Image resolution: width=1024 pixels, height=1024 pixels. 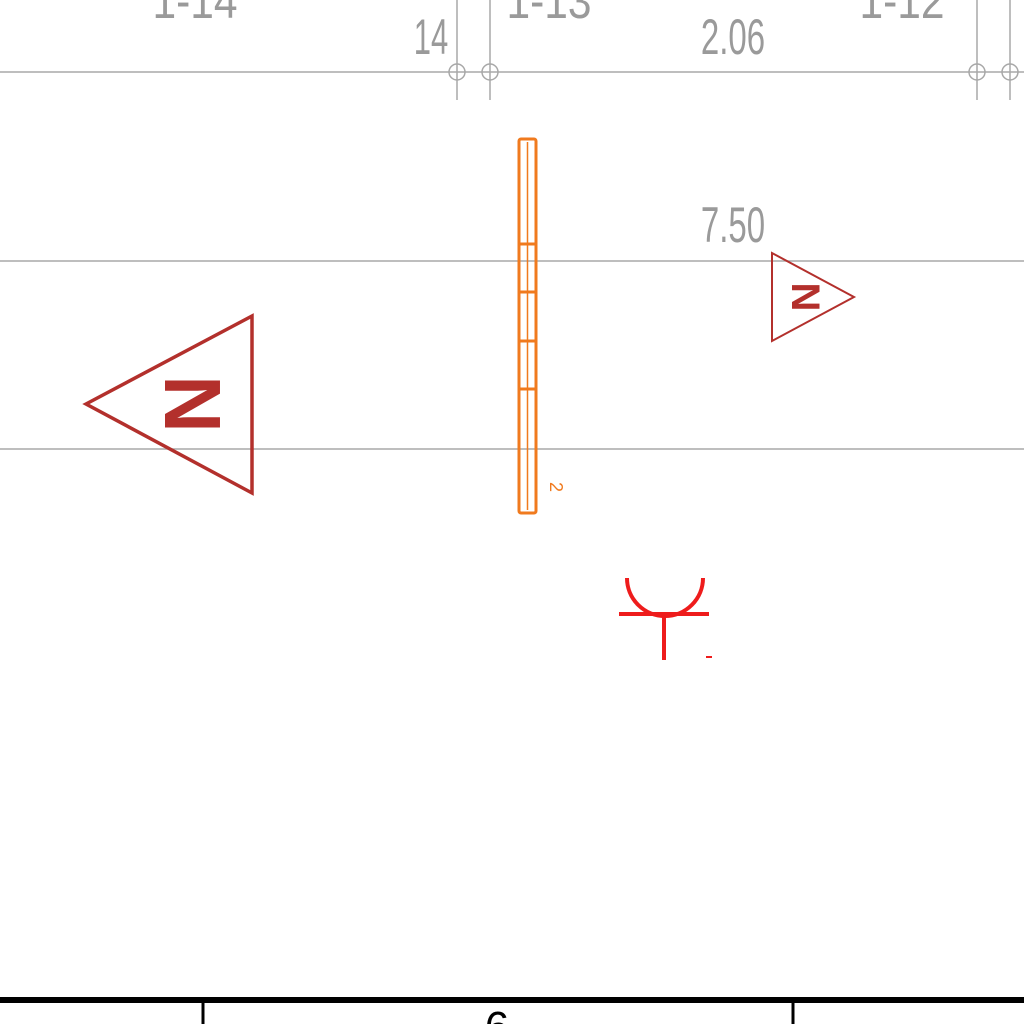 What do you see at coordinates (512, 1010) in the screenshot?
I see `title-block-frame: 6` at bounding box center [512, 1010].